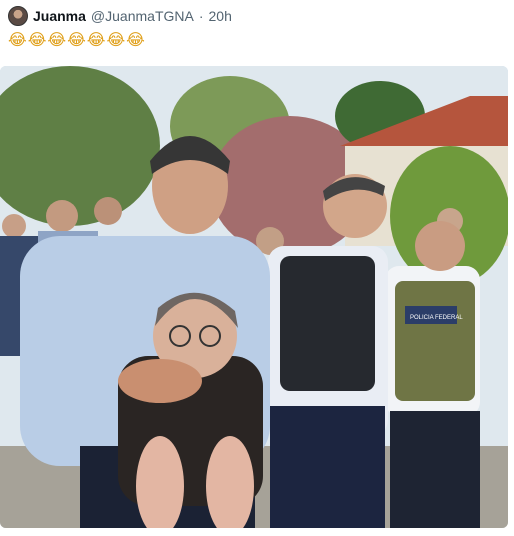 The image size is (514, 536). I want to click on tweet-header: Juanma @JuanmaTGNA · 20h, so click(120, 16).